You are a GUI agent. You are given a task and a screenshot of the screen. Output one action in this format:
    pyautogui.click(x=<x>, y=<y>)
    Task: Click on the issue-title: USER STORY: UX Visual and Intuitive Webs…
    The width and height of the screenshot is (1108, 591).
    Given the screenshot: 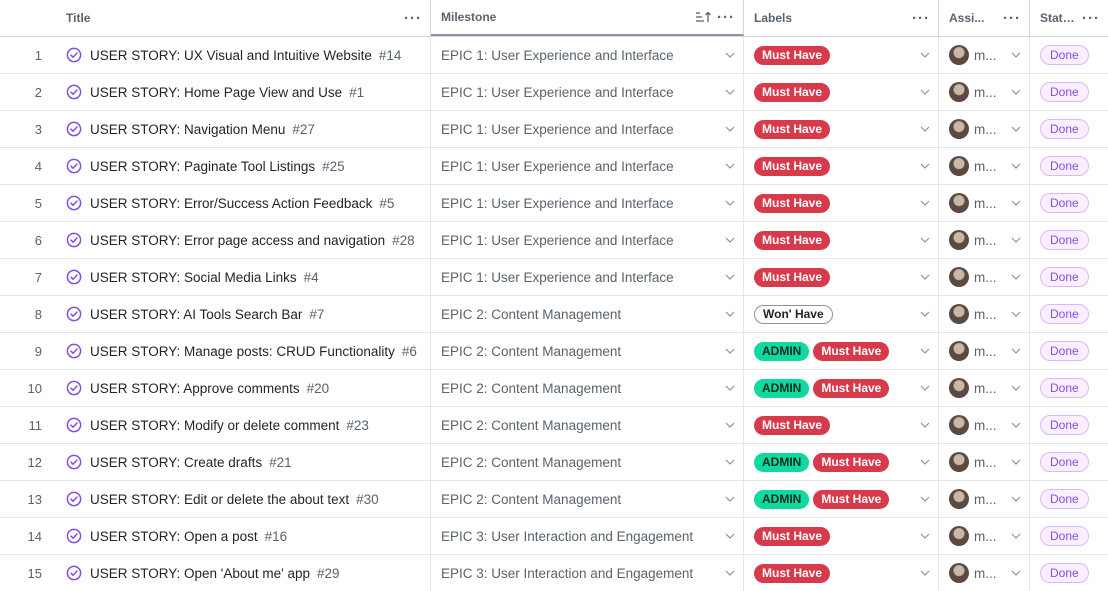 What is the action you would take?
    pyautogui.click(x=231, y=55)
    